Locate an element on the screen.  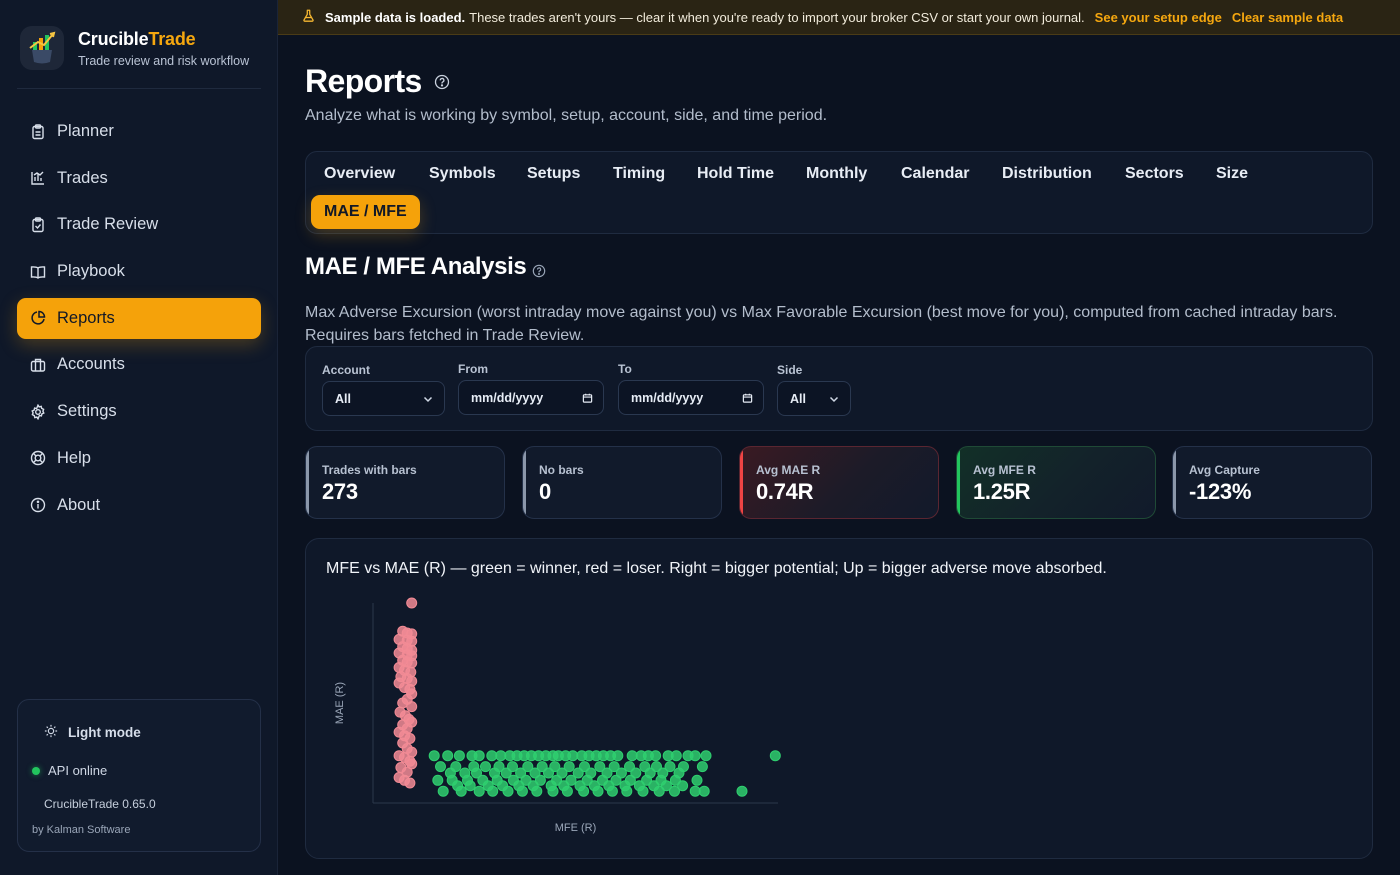
sidebar-item-accounts: Accounts is located at coordinates (139, 364).